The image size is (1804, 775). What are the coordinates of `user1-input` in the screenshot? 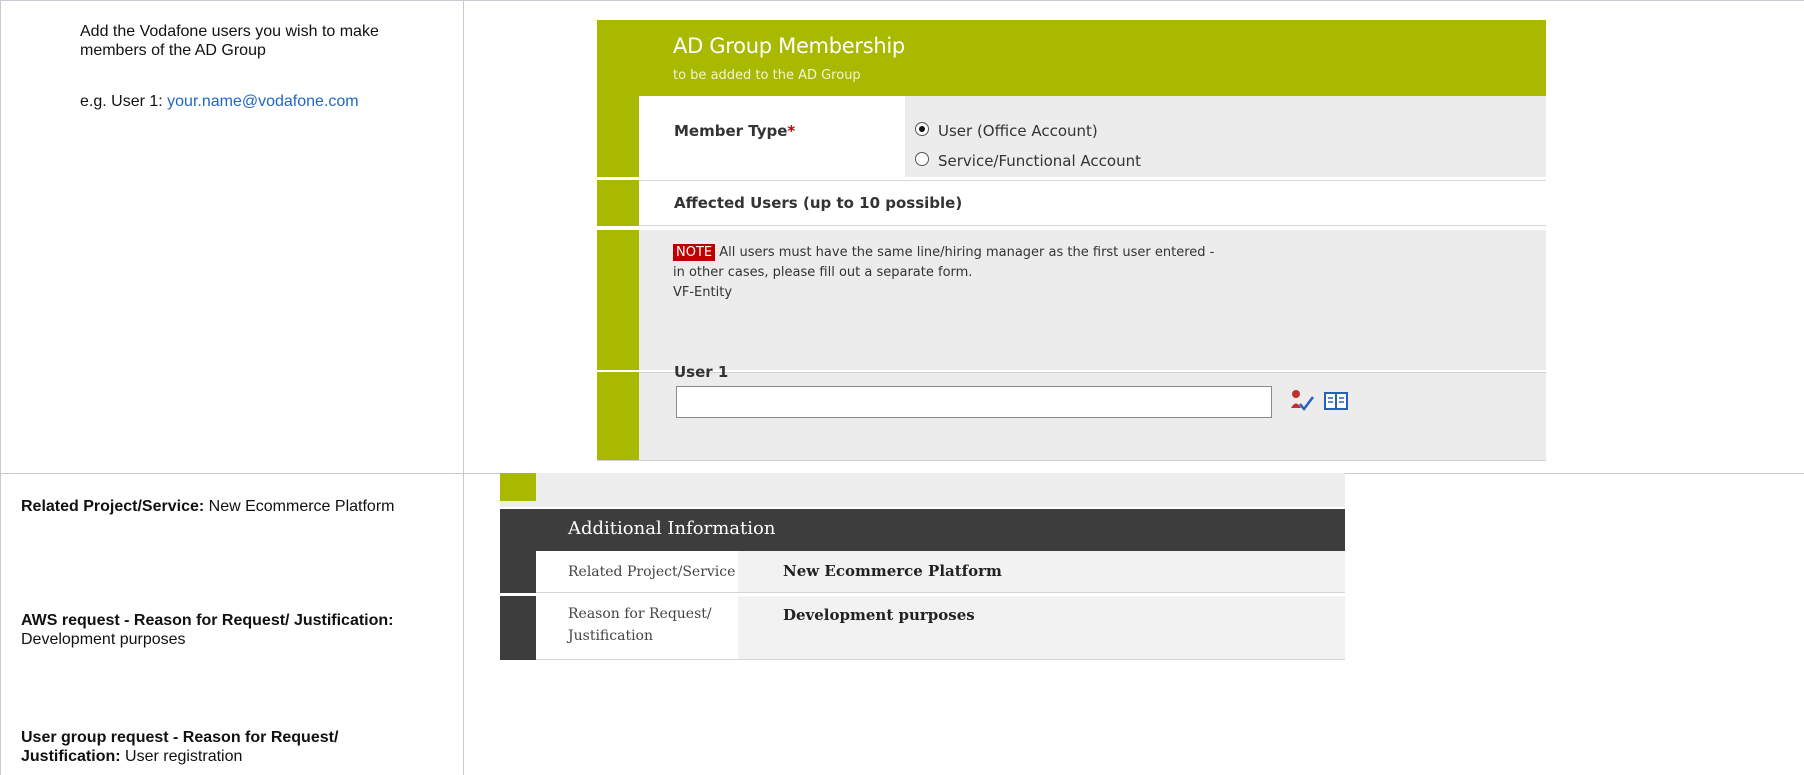 It's located at (974, 402).